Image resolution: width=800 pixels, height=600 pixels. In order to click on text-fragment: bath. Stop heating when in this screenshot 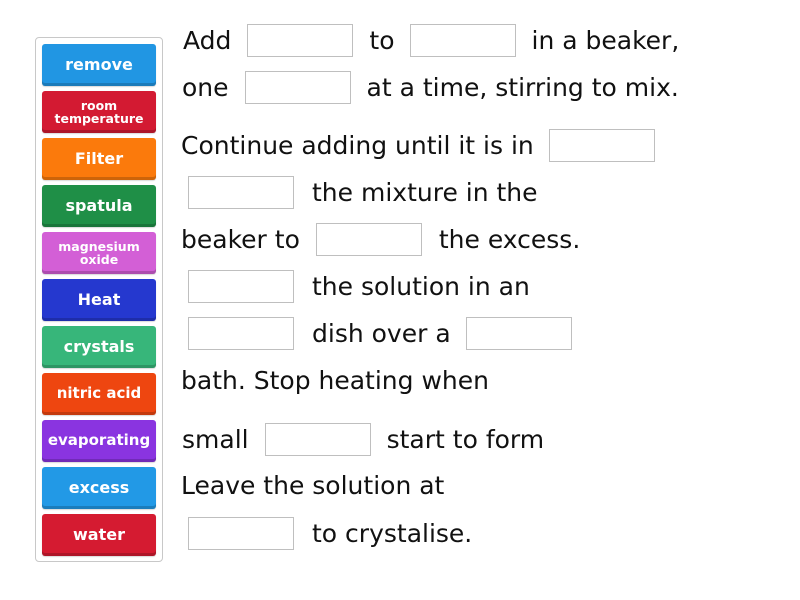, I will do `click(335, 380)`.